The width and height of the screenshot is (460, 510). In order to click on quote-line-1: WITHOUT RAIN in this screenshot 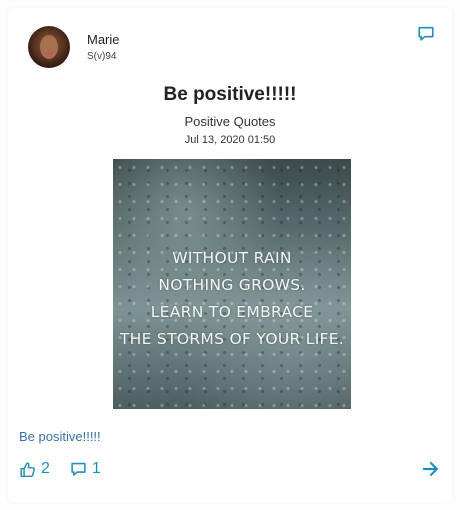, I will do `click(232, 258)`.